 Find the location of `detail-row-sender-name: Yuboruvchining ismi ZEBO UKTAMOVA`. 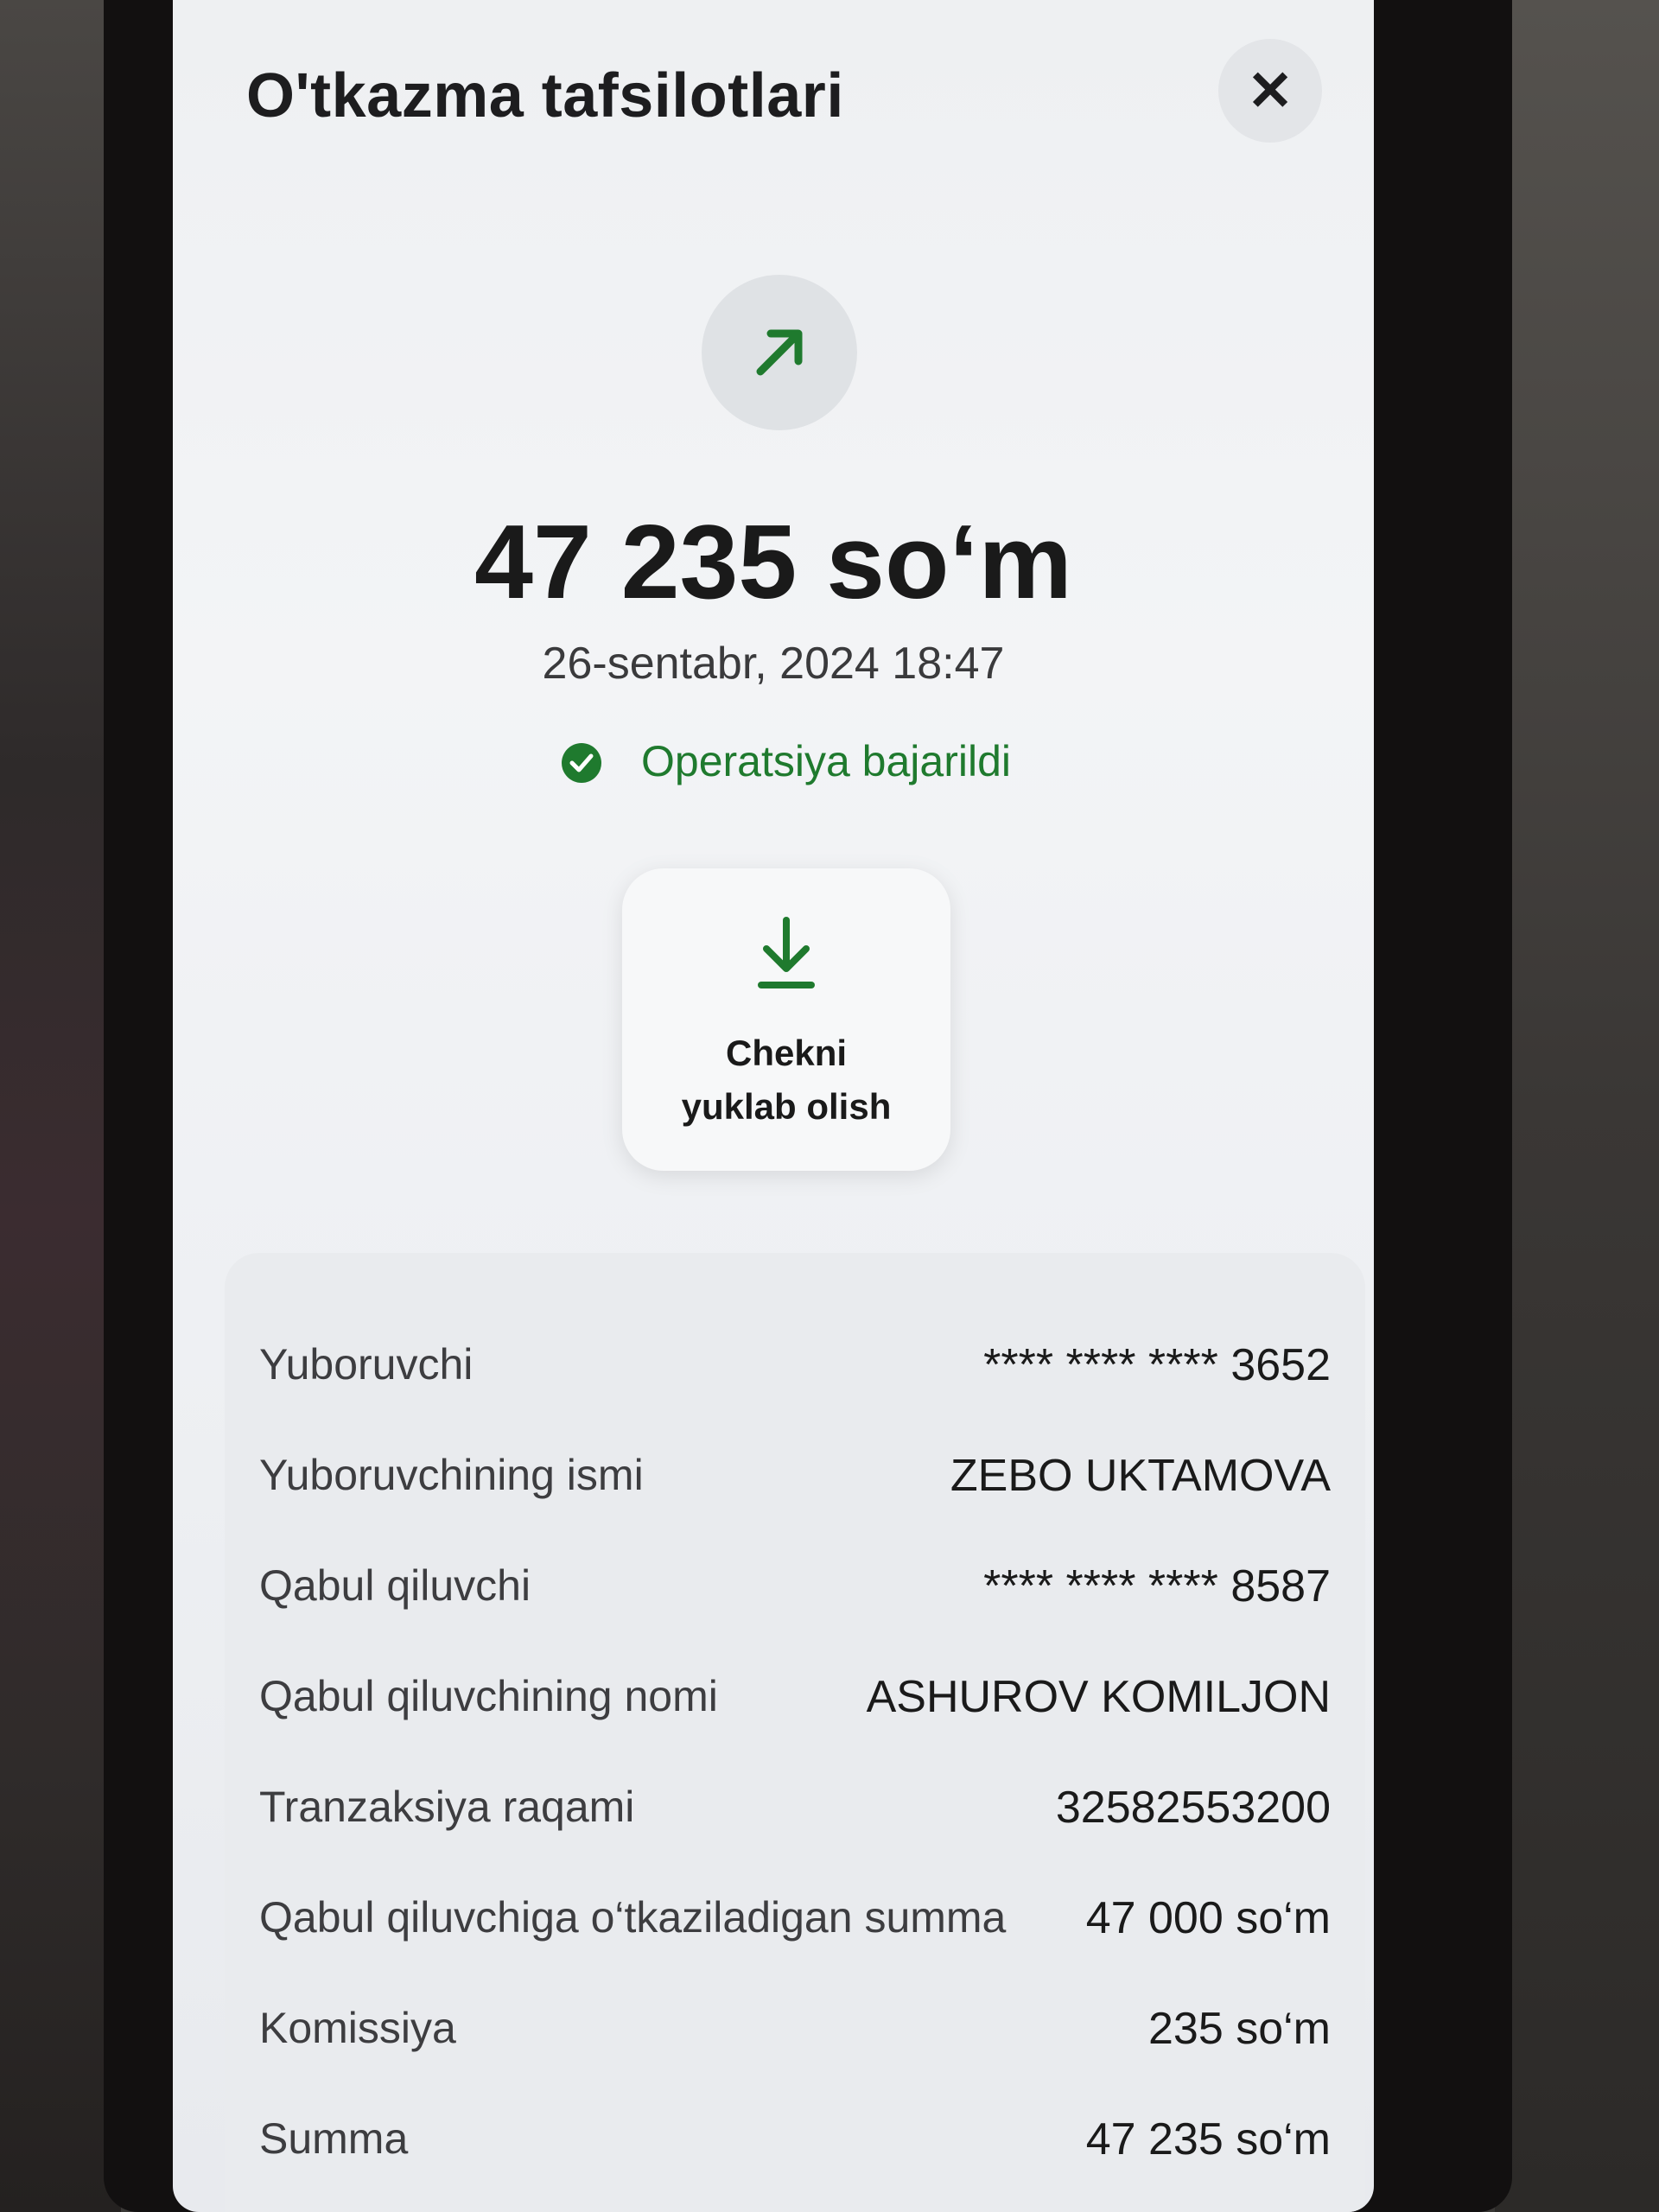

detail-row-sender-name: Yuboruvchining ismi ZEBO UKTAMOVA is located at coordinates (795, 1480).